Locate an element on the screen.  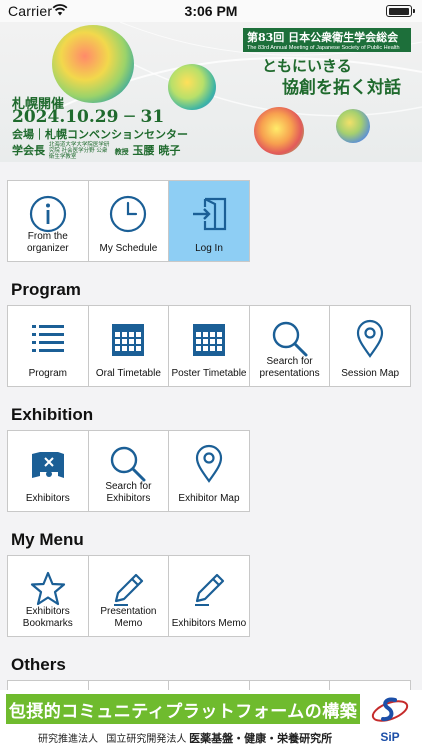
tile-label: My Schedule is located at coordinates (128, 248).